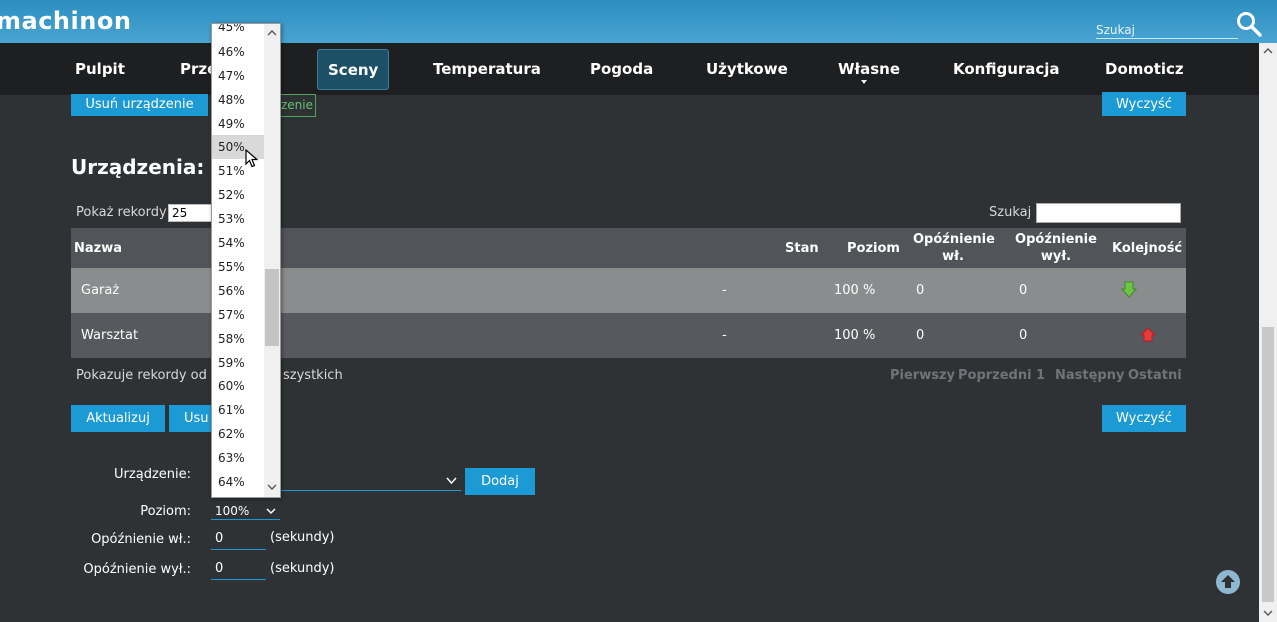 The width and height of the screenshot is (1277, 622). What do you see at coordinates (238, 569) in the screenshot?
I see `off-delay-input: 0` at bounding box center [238, 569].